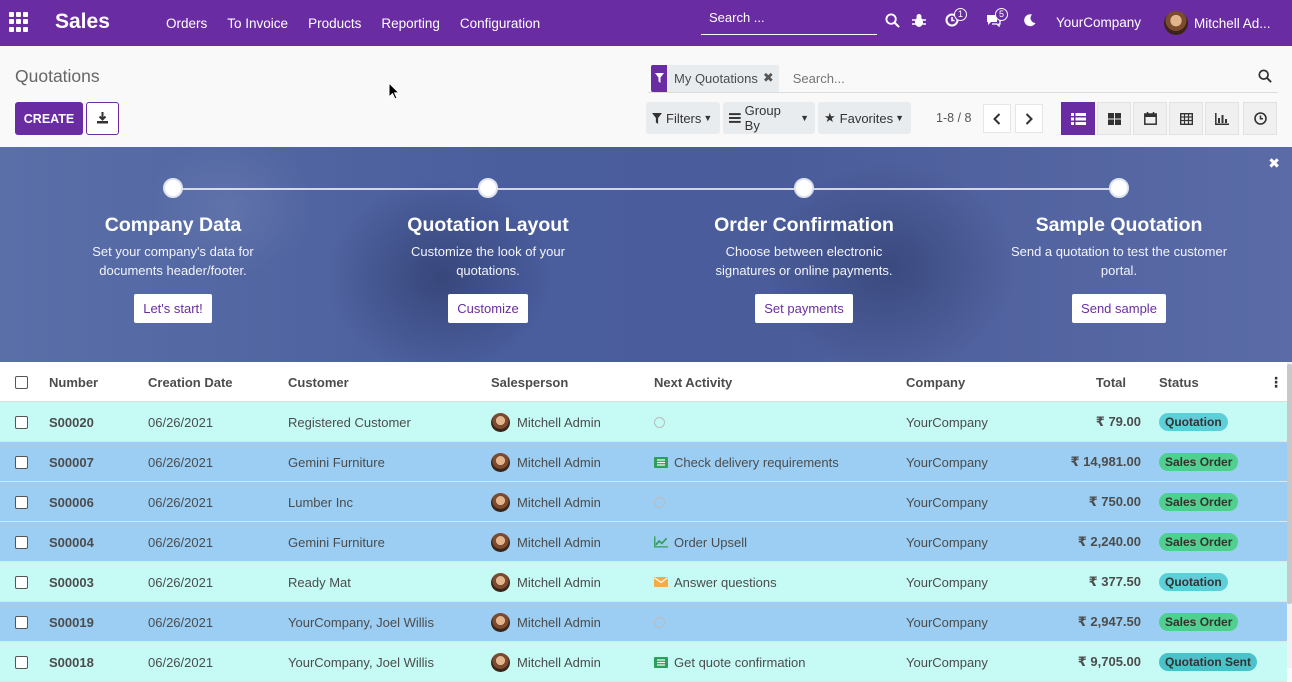  What do you see at coordinates (529, 382) in the screenshot?
I see `header-salesperson: Salesperson` at bounding box center [529, 382].